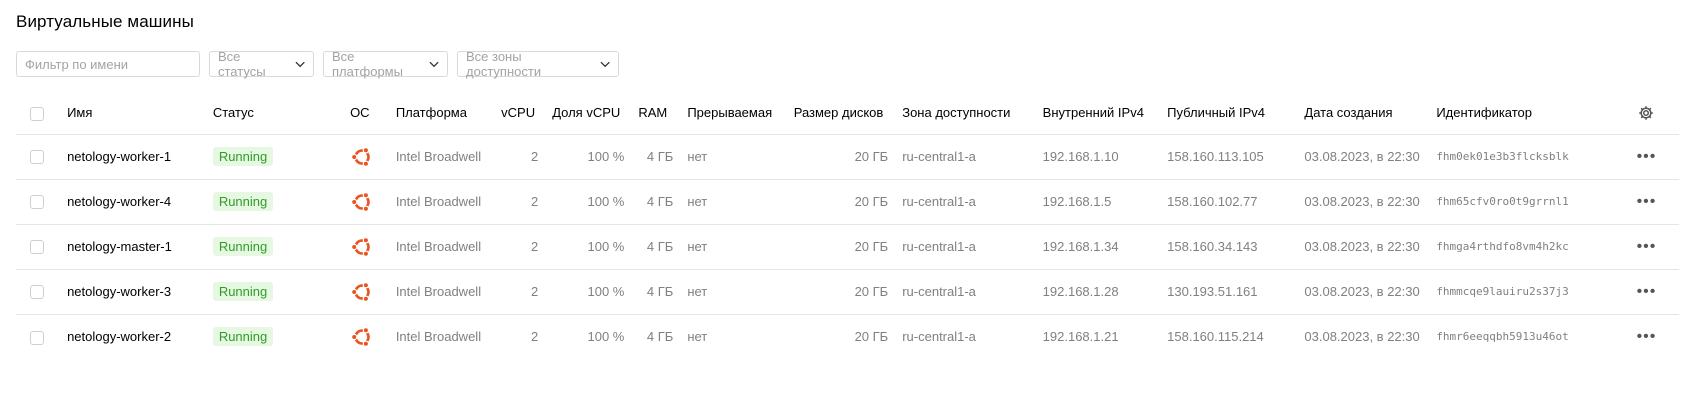 Image resolution: width=1695 pixels, height=403 pixels. Describe the element at coordinates (140, 246) in the screenshot. I see `vm-name: netology-master-1` at that location.